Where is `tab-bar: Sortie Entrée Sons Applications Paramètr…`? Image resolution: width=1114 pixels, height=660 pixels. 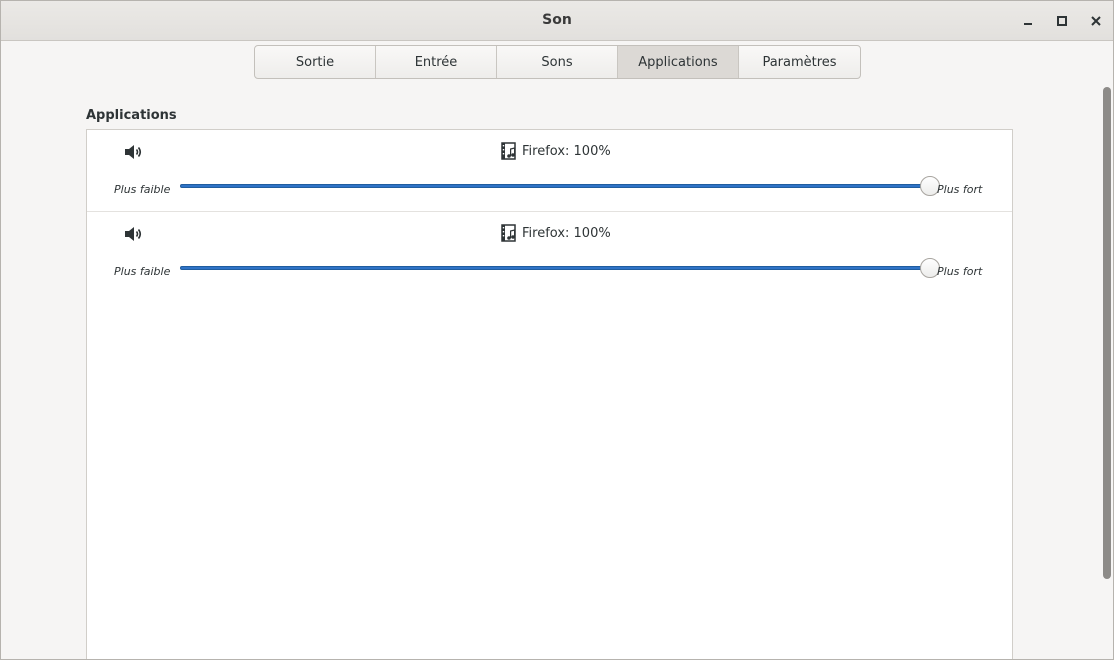 tab-bar: Sortie Entrée Sons Applications Paramètr… is located at coordinates (557, 62).